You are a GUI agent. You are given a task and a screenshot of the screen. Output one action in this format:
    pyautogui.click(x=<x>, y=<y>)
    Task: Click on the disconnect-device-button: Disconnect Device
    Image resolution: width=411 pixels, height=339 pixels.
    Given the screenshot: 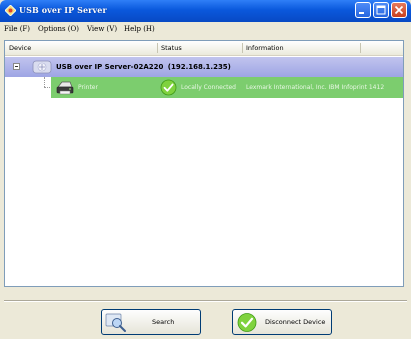 What is the action you would take?
    pyautogui.click(x=282, y=322)
    